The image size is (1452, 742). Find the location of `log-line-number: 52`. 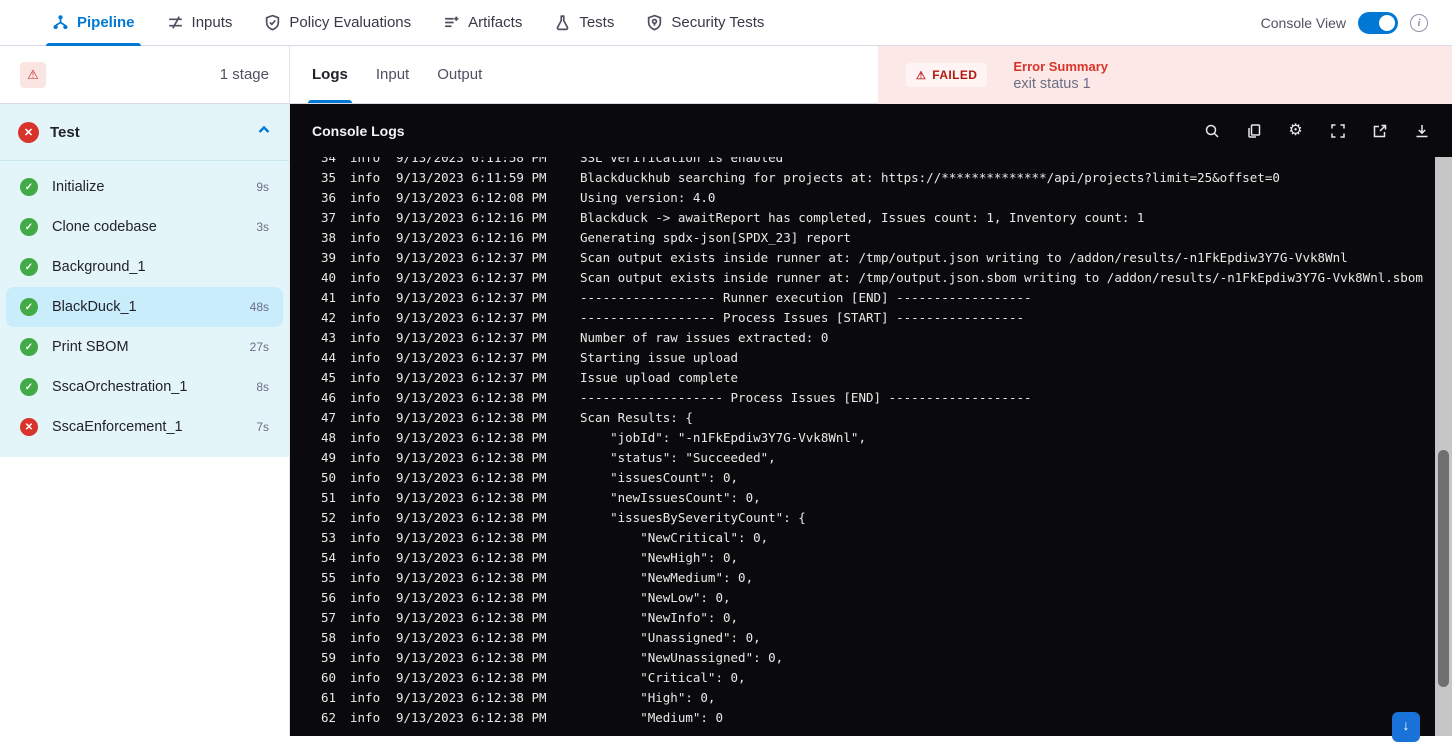

log-line-number: 52 is located at coordinates (313, 517).